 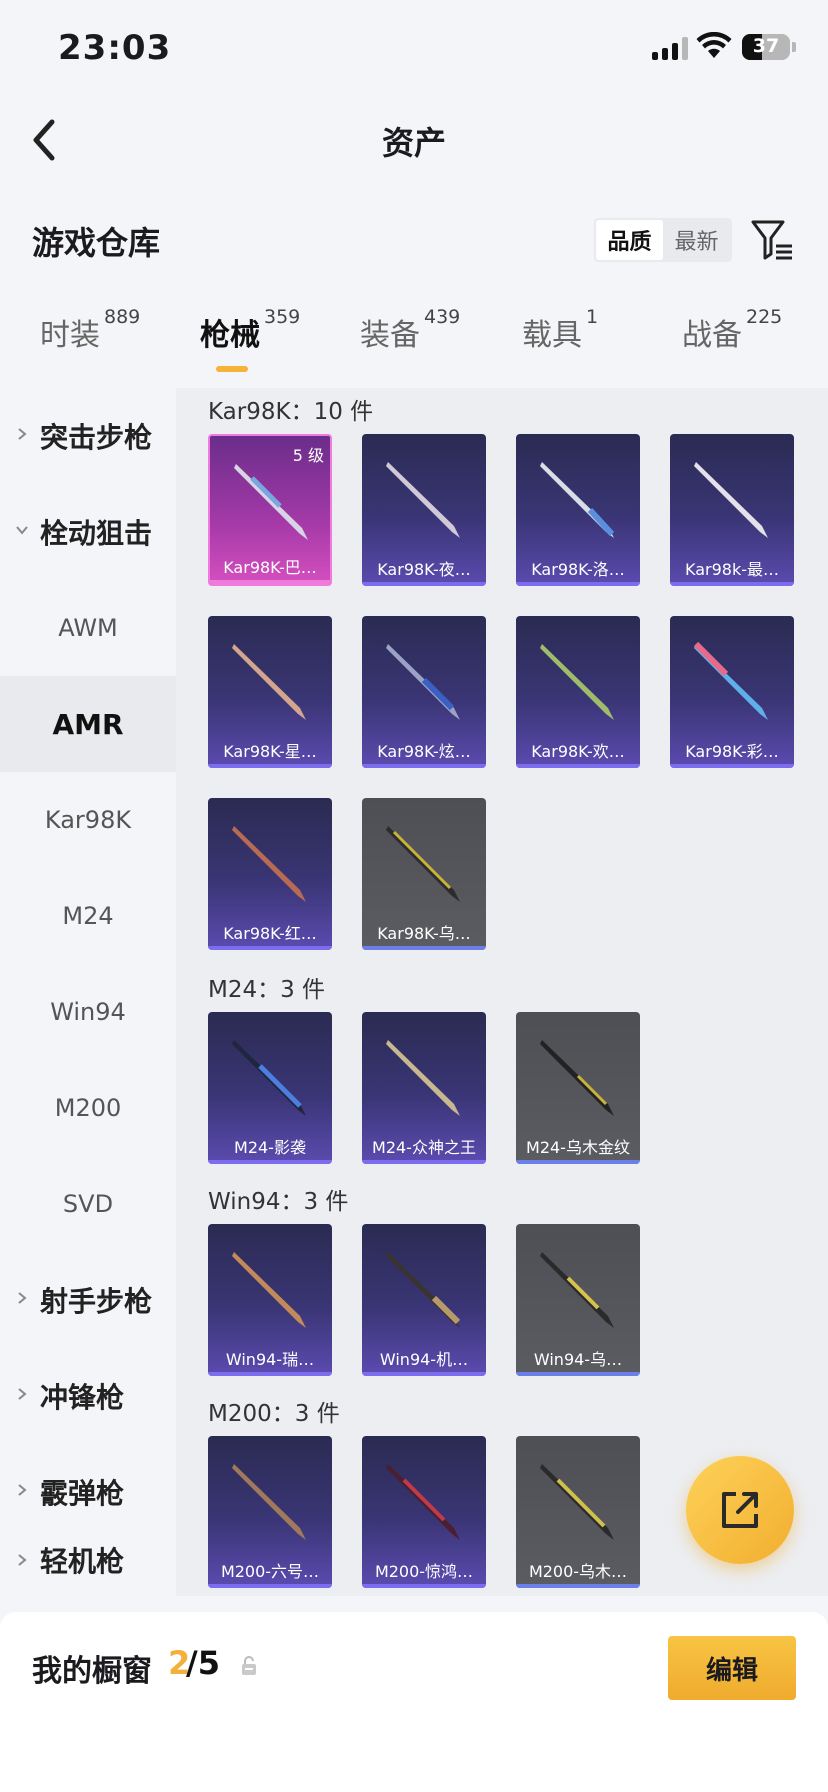 I want to click on status-bar: 23:03 37, so click(x=414, y=50).